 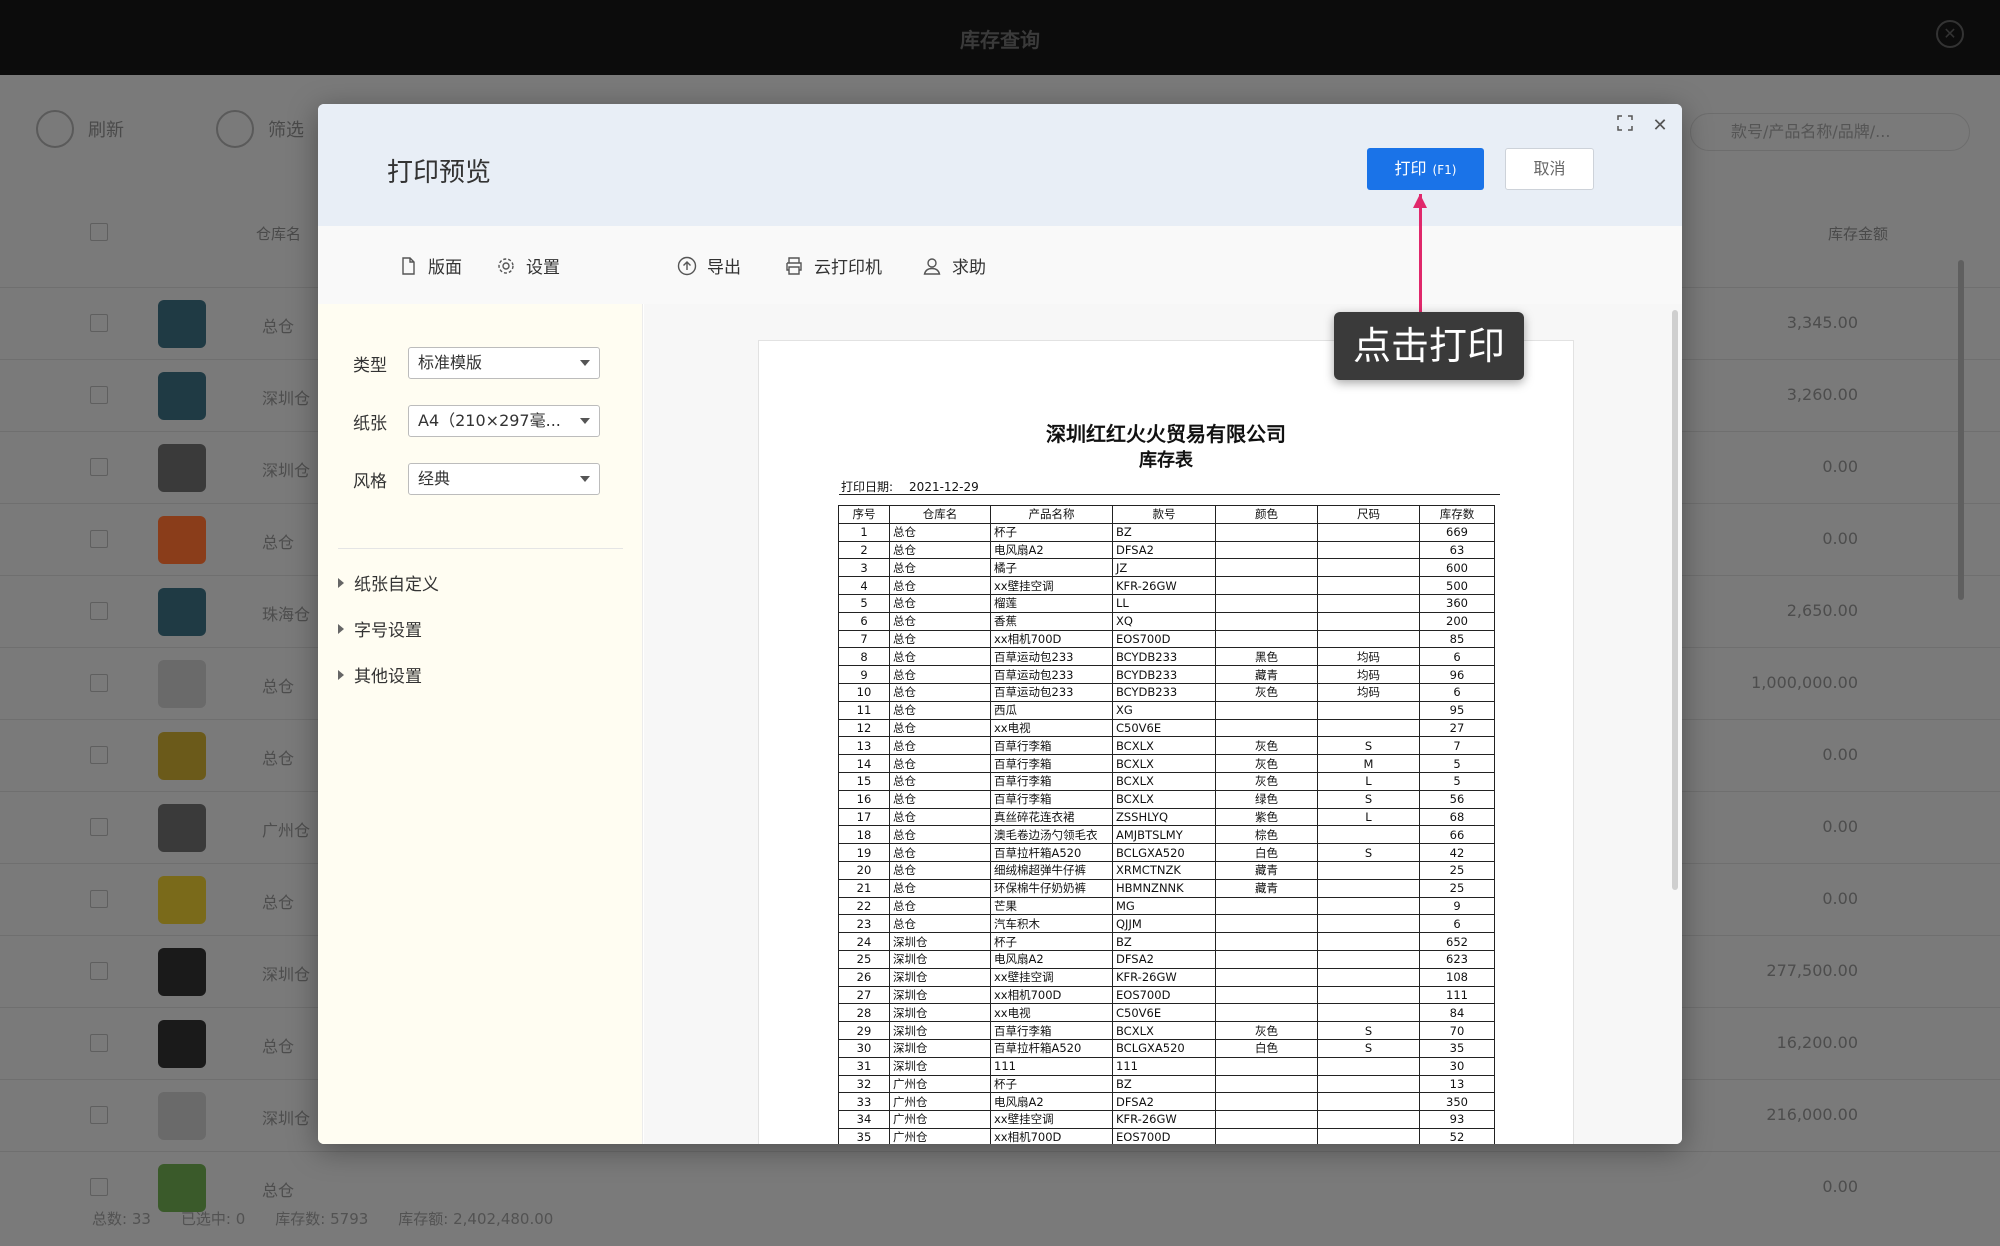 I want to click on footer-total: 总数: 33, so click(x=121, y=1219).